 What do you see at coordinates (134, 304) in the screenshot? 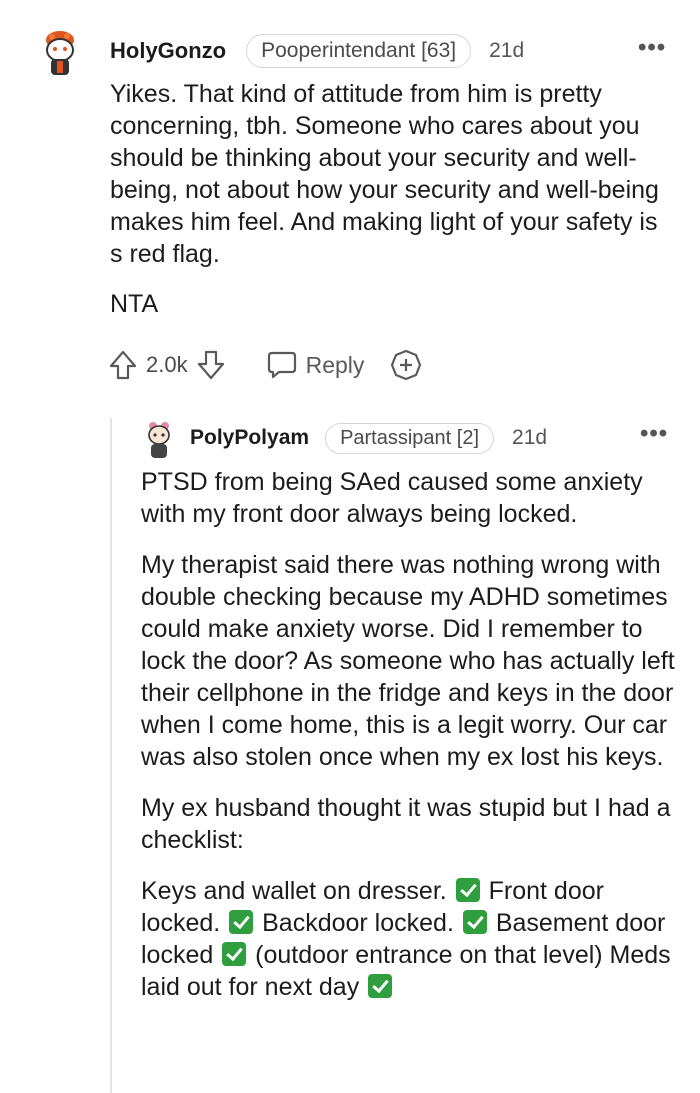
I see `comment-paragraph: NTA` at bounding box center [134, 304].